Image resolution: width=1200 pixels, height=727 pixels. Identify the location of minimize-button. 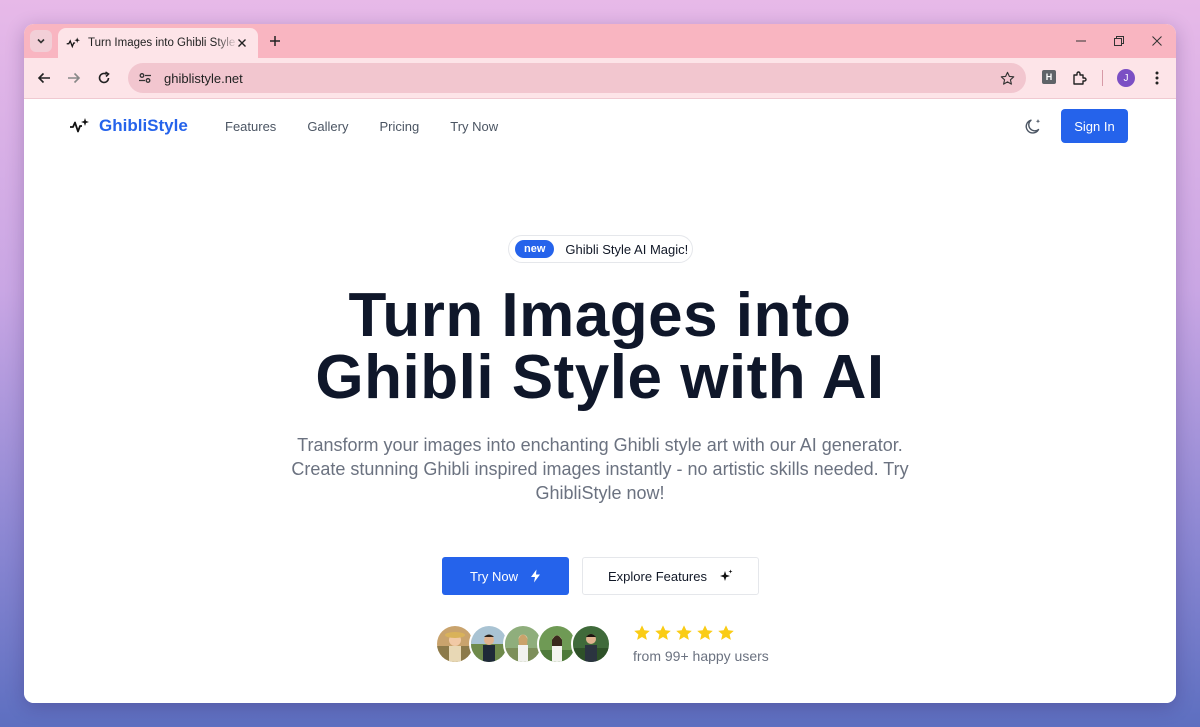
(1081, 41).